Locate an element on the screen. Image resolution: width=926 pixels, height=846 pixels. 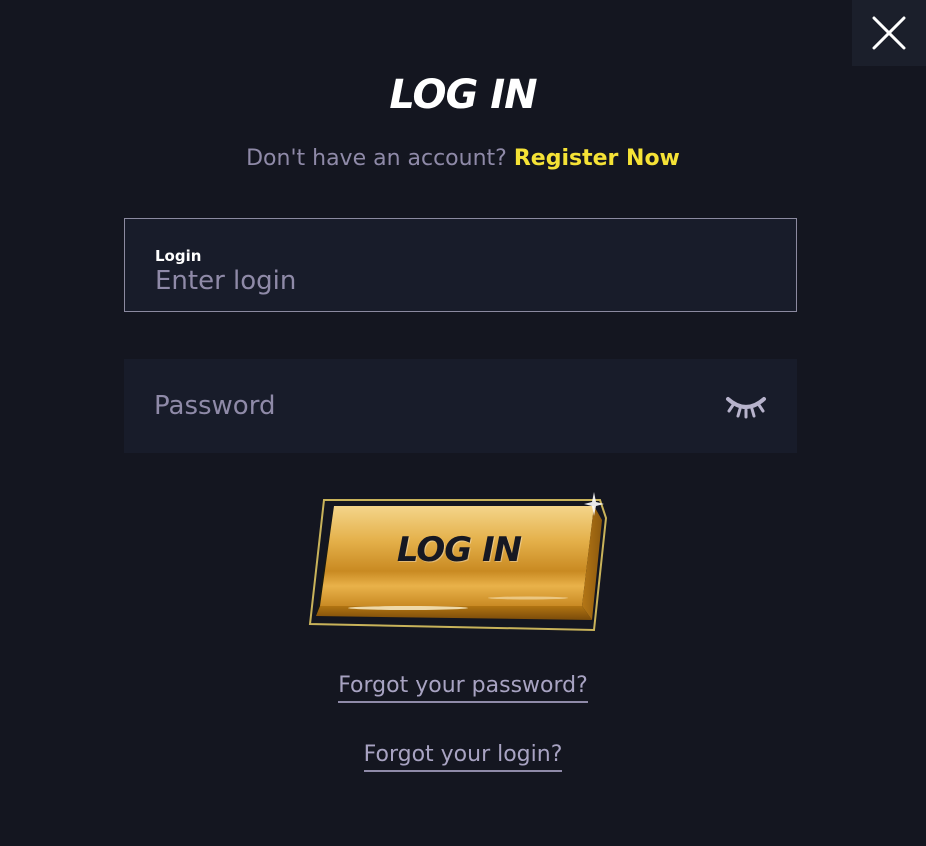
register-prompt-line: Don't have an account? Register Now is located at coordinates (463, 158).